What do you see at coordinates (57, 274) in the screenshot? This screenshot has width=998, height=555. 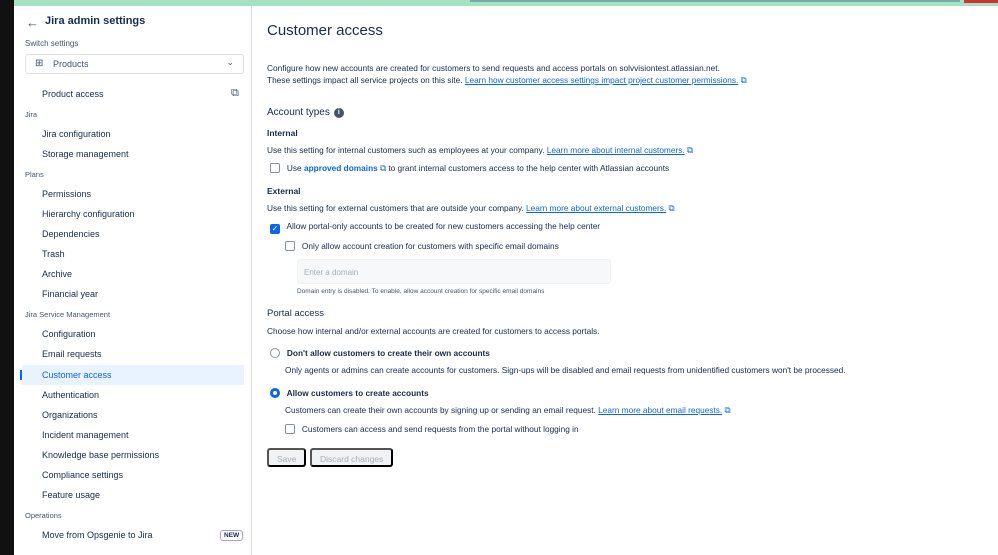 I see `sidebar-item: Archive` at bounding box center [57, 274].